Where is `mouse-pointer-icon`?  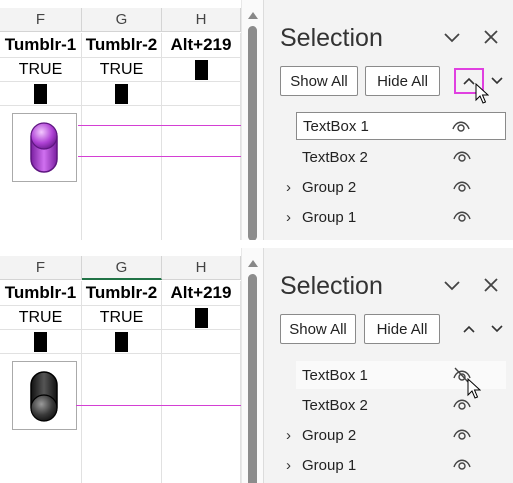
mouse-pointer-icon is located at coordinates (482, 93).